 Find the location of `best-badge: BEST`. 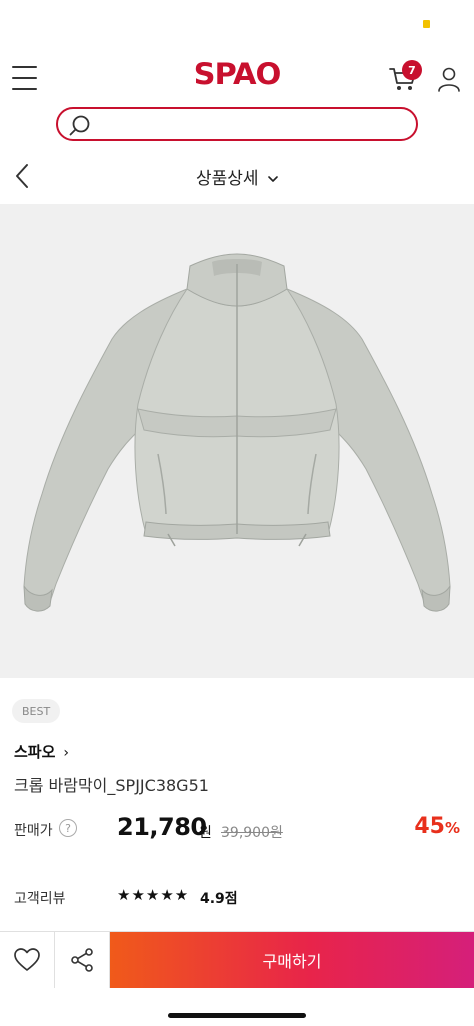

best-badge: BEST is located at coordinates (36, 711).